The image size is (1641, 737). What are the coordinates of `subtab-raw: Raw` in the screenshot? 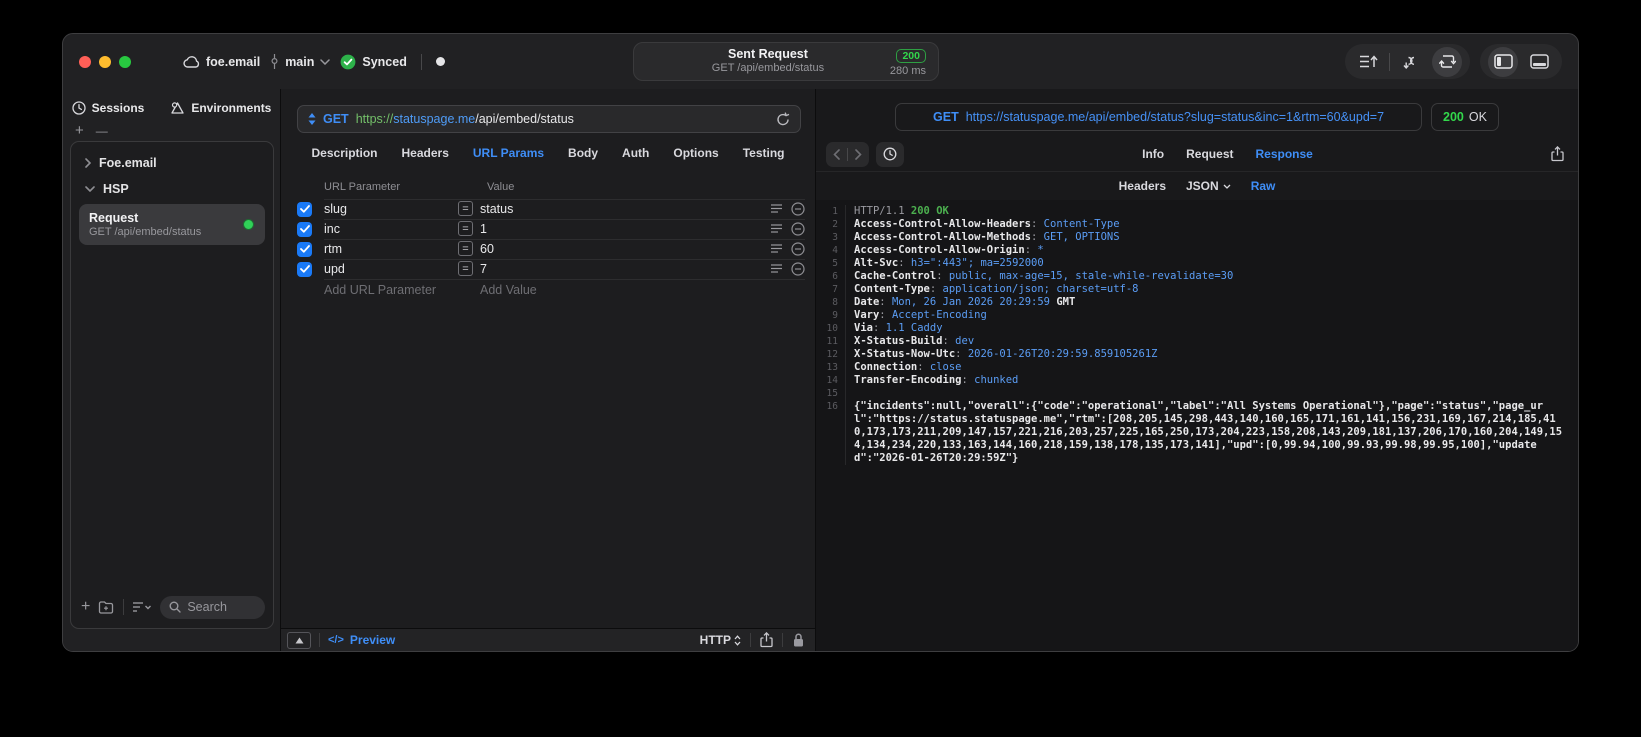 It's located at (1263, 186).